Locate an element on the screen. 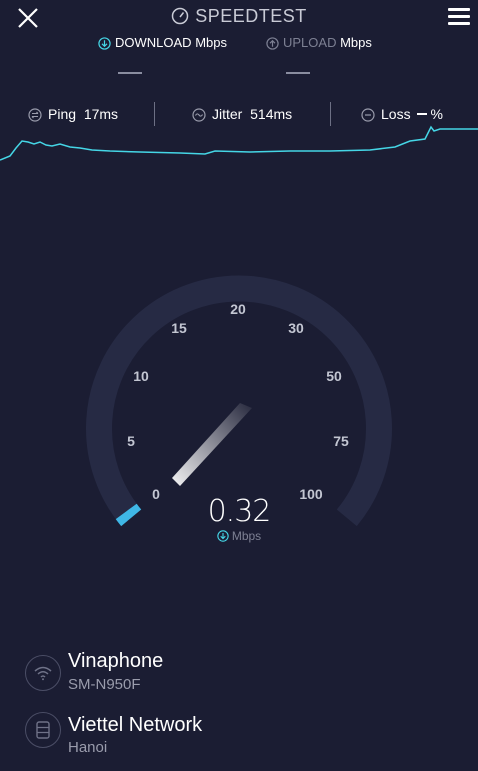 This screenshot has width=478, height=771. speed-readout-unit: Mbps is located at coordinates (239, 536).